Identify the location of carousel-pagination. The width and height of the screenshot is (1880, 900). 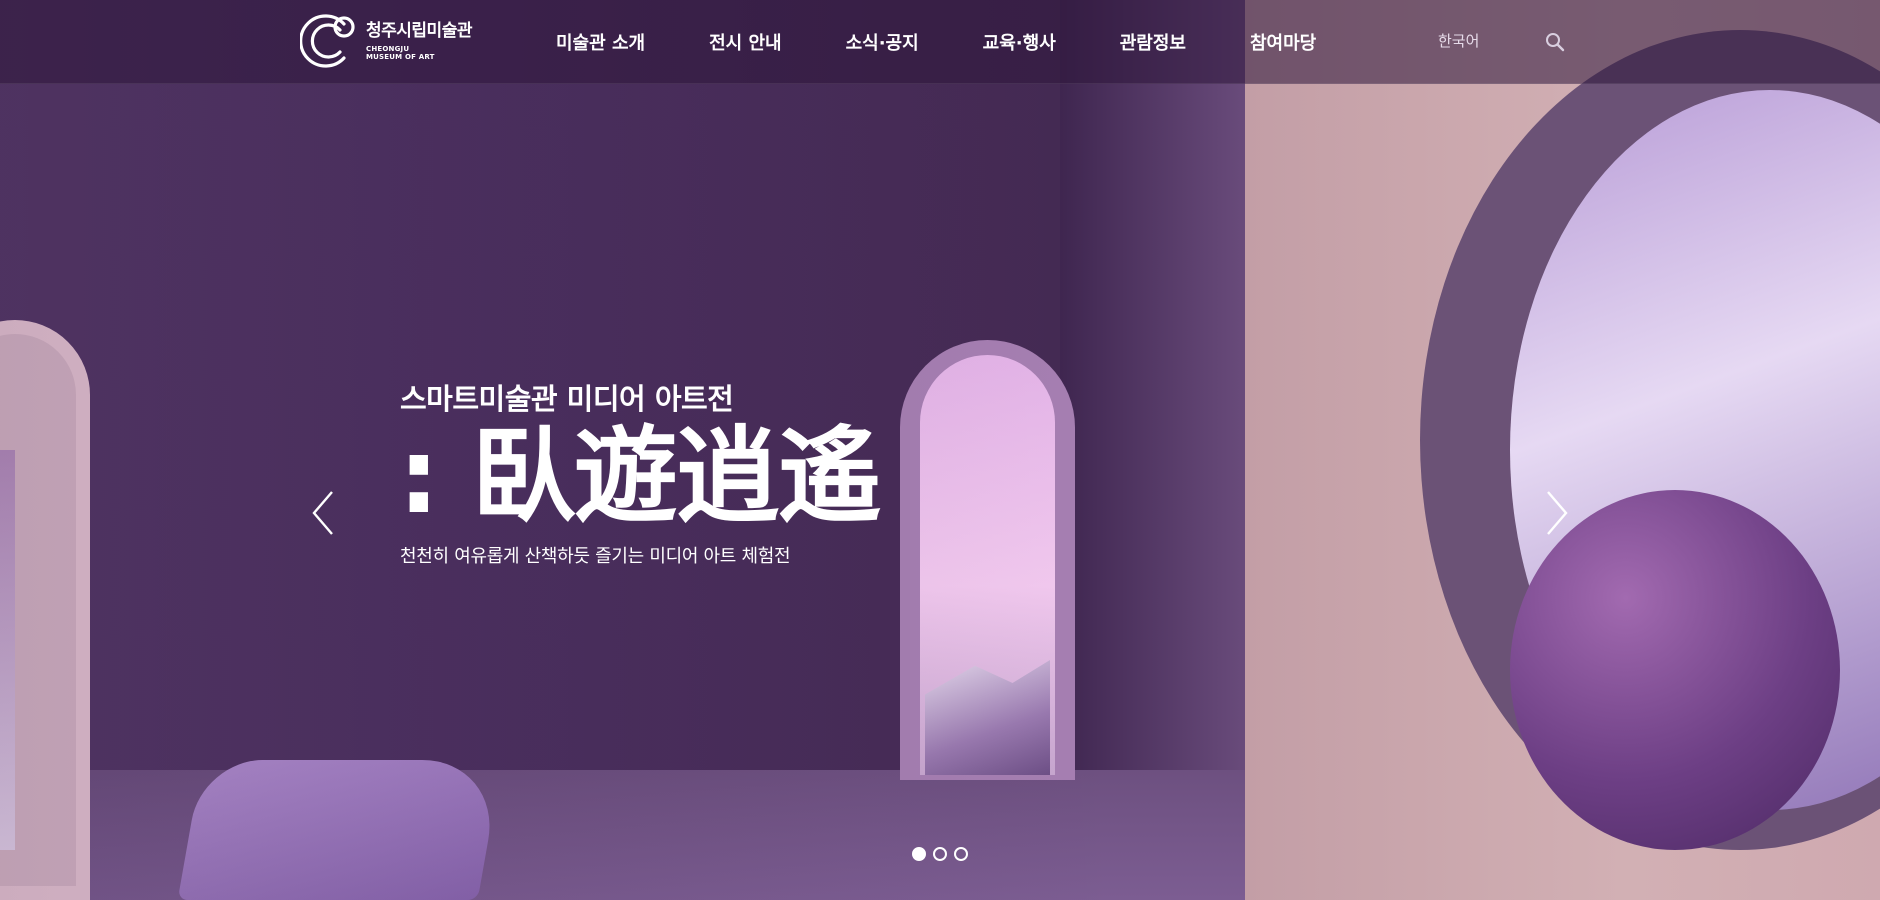
(940, 854).